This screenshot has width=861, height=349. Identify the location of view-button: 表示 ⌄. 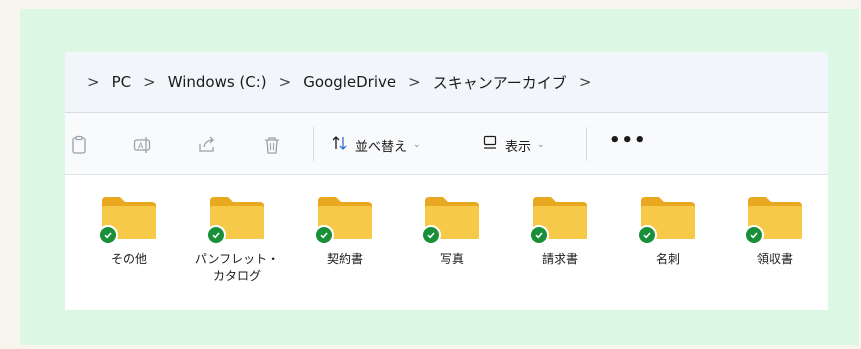
(514, 145).